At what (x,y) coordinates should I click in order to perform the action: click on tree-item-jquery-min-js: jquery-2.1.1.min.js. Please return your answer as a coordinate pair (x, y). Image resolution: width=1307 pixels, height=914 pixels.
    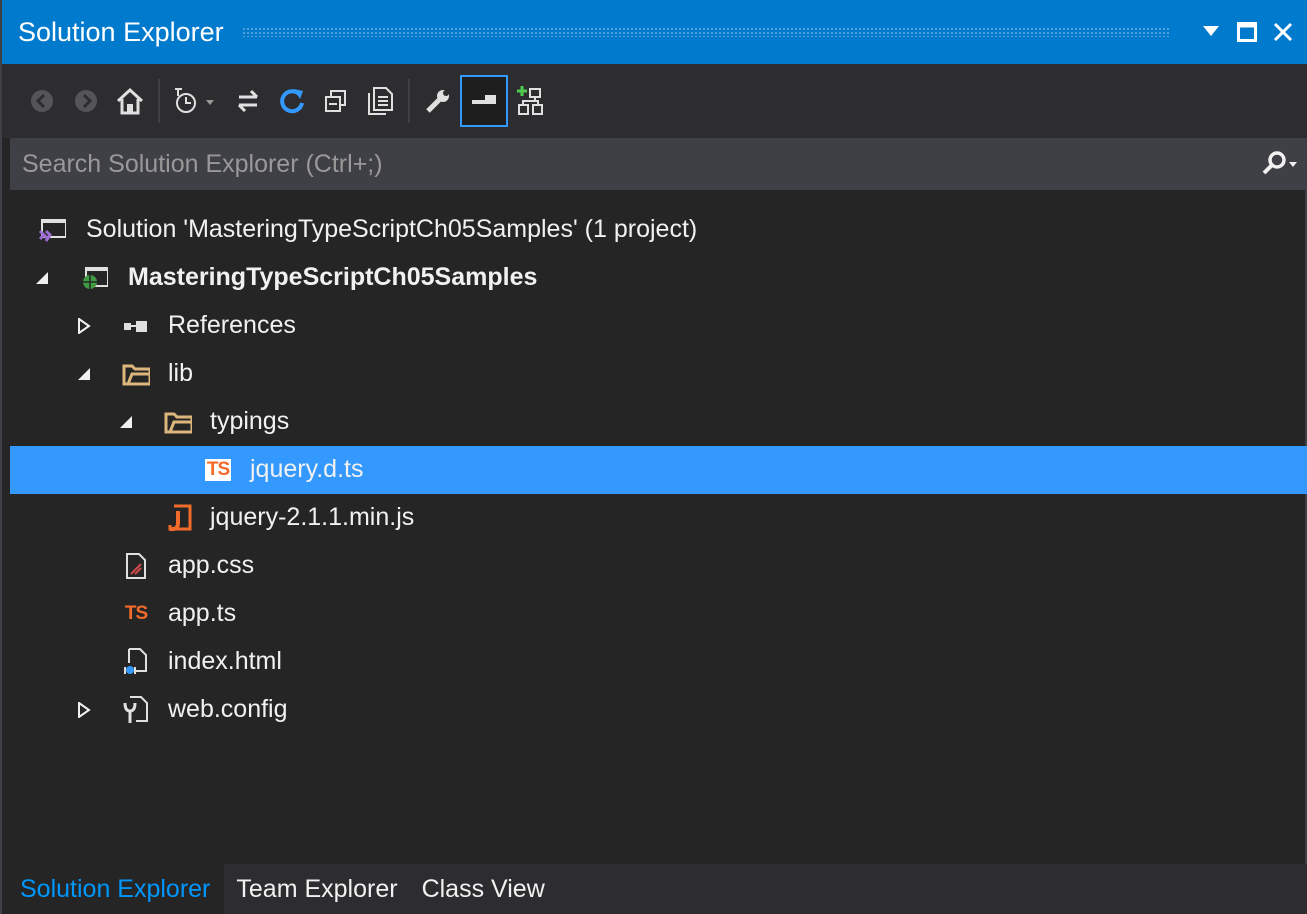
    Looking at the image, I should click on (658, 518).